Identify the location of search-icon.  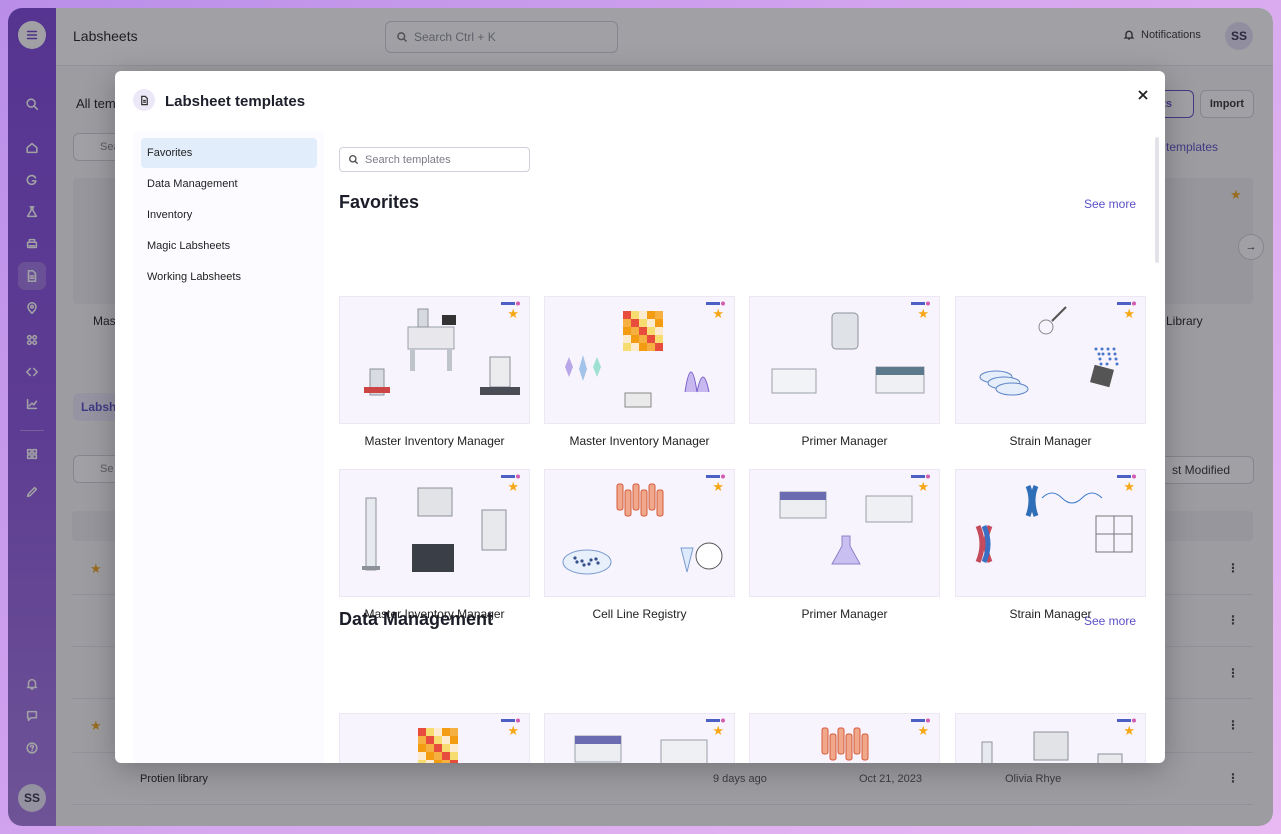
(354, 160).